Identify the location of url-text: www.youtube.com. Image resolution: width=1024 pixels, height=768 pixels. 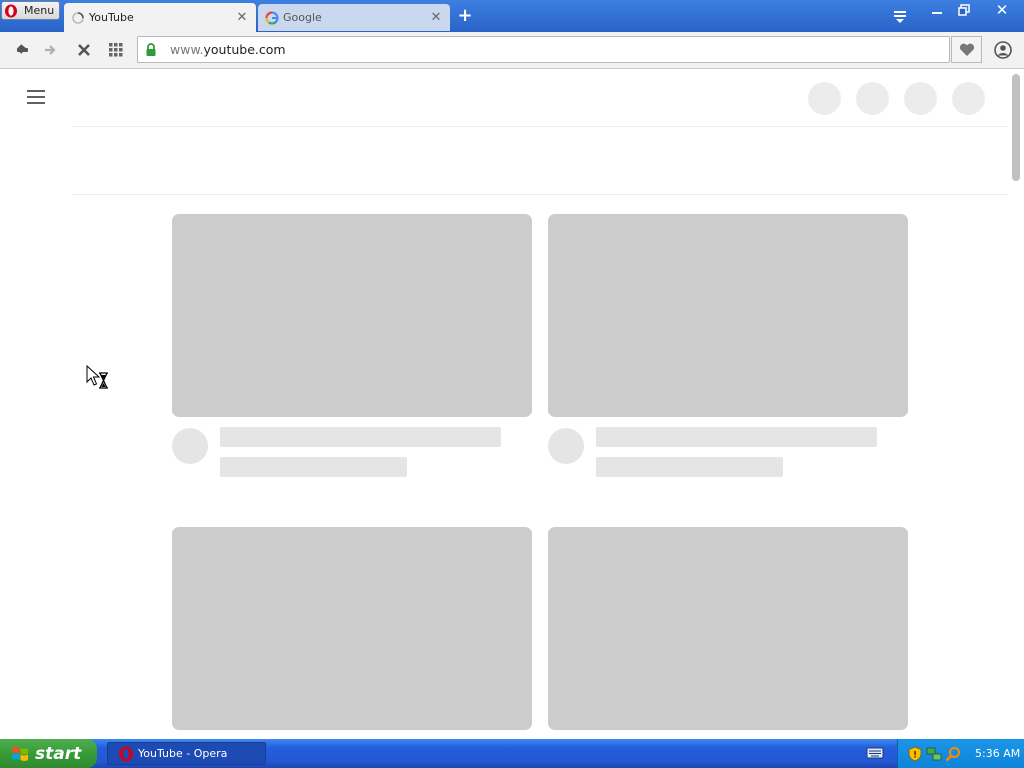
(228, 49).